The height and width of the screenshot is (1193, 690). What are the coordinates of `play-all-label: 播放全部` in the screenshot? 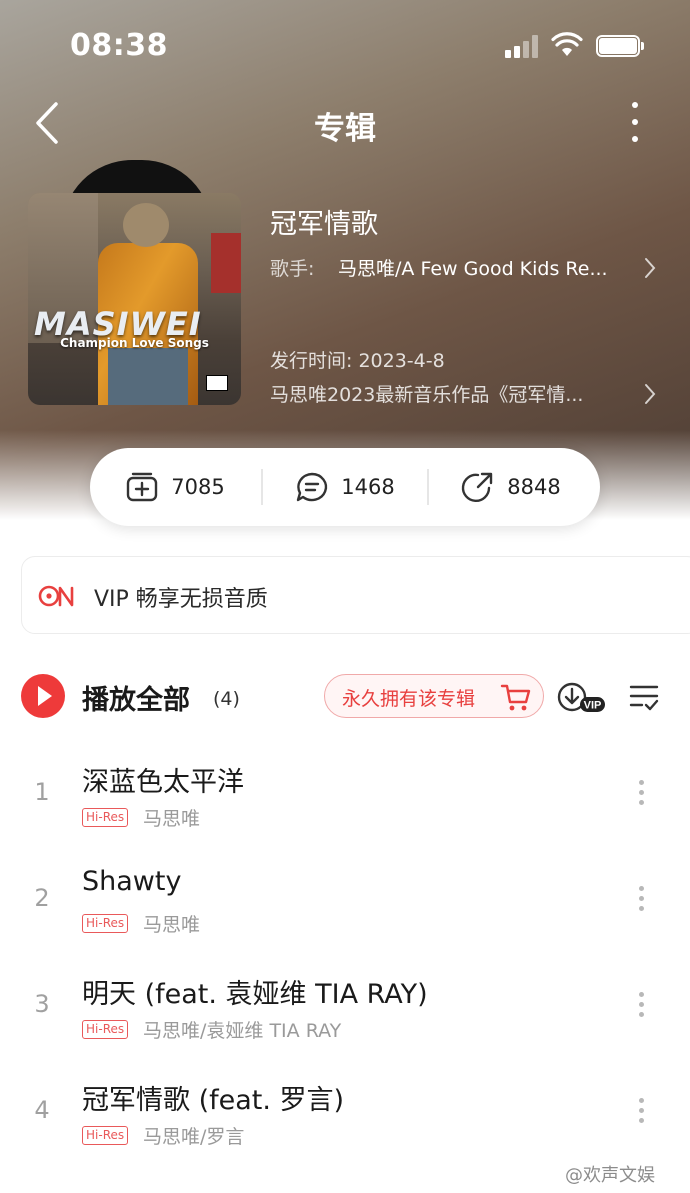 It's located at (136, 697).